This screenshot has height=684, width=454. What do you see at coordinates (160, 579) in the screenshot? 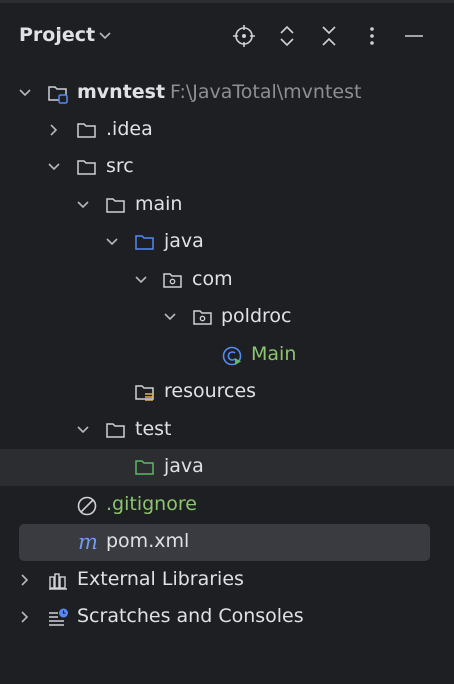
I see `tree-item-label: External Libraries` at bounding box center [160, 579].